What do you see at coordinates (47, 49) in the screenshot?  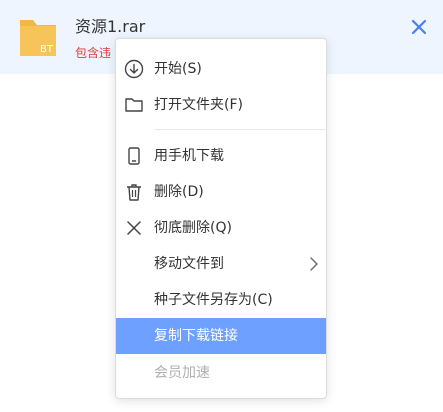 I see `bt-badge-text: BT` at bounding box center [47, 49].